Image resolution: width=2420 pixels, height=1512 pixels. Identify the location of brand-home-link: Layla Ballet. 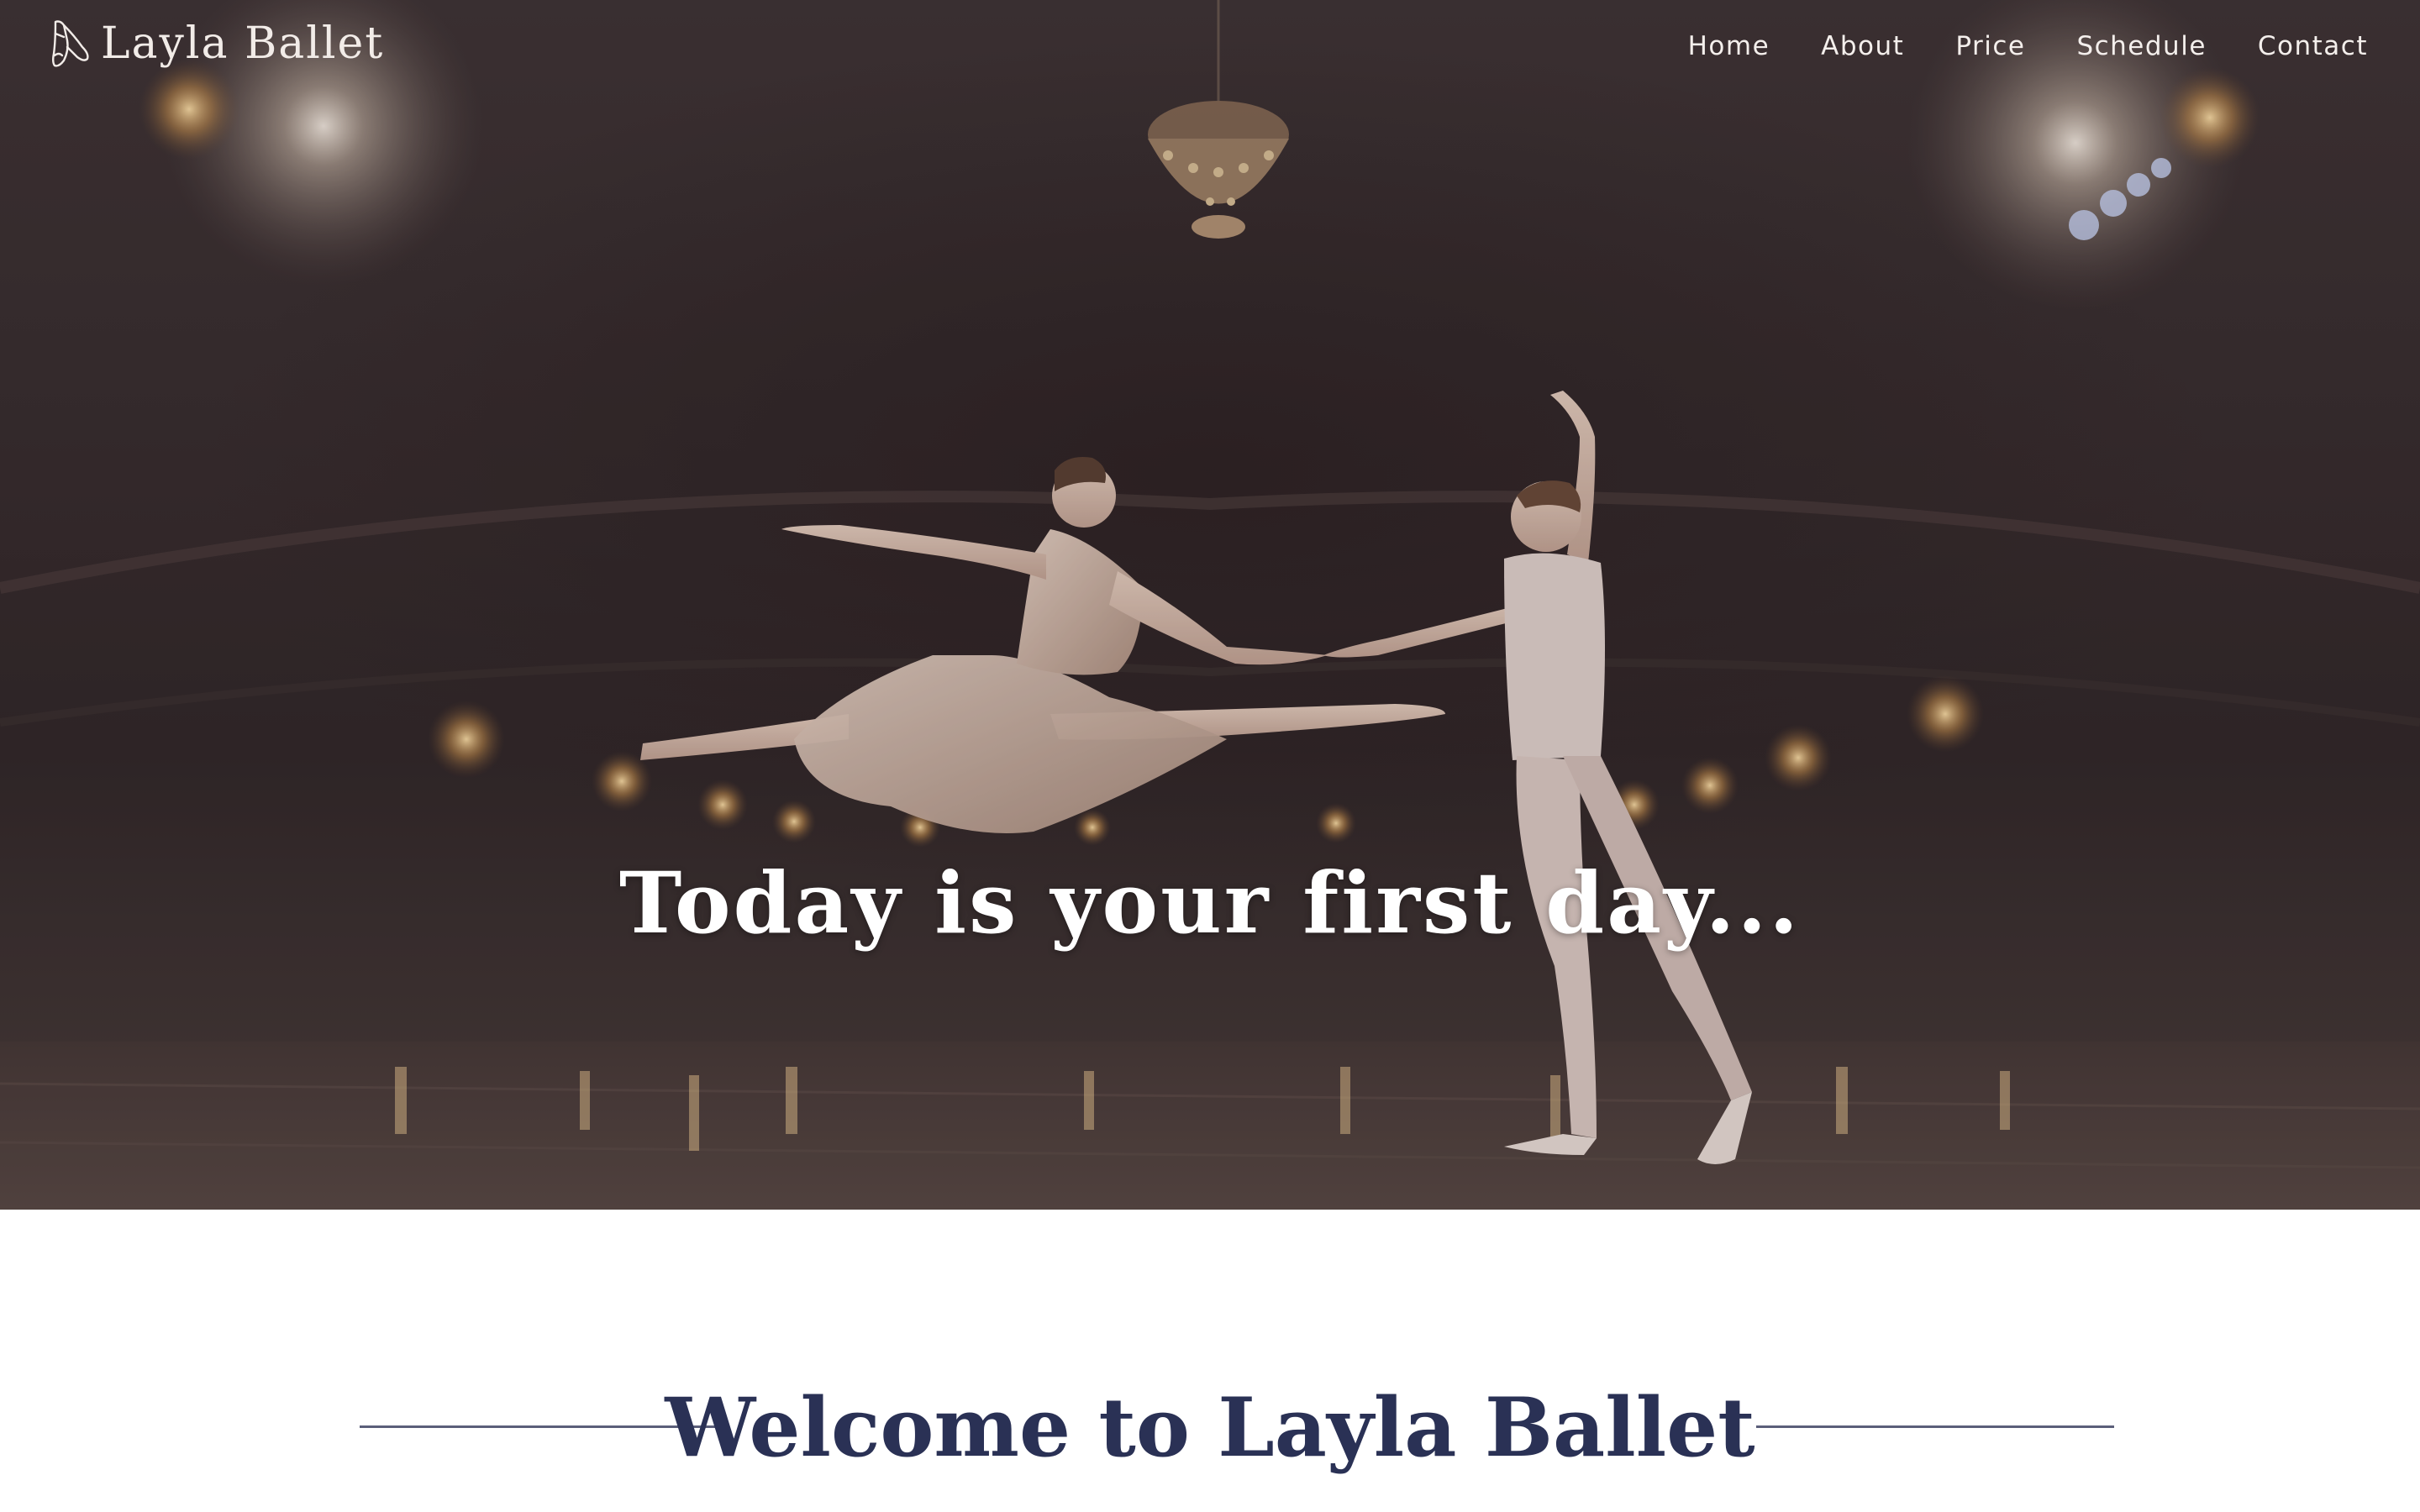
(217, 44).